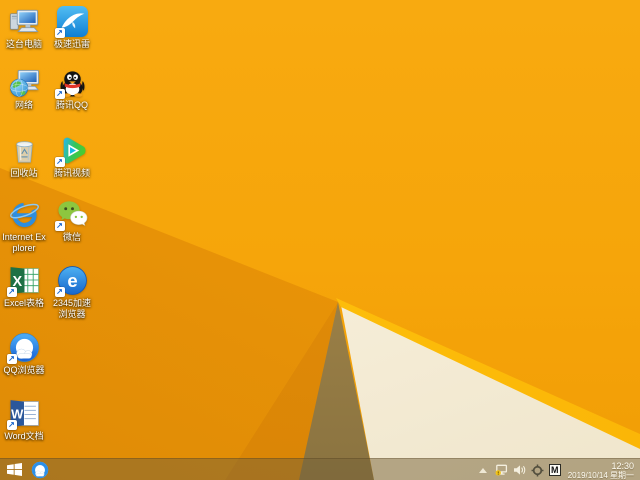 This screenshot has width=640, height=480. What do you see at coordinates (600, 475) in the screenshot?
I see `clock-date: 2019/10/14 星期一` at bounding box center [600, 475].